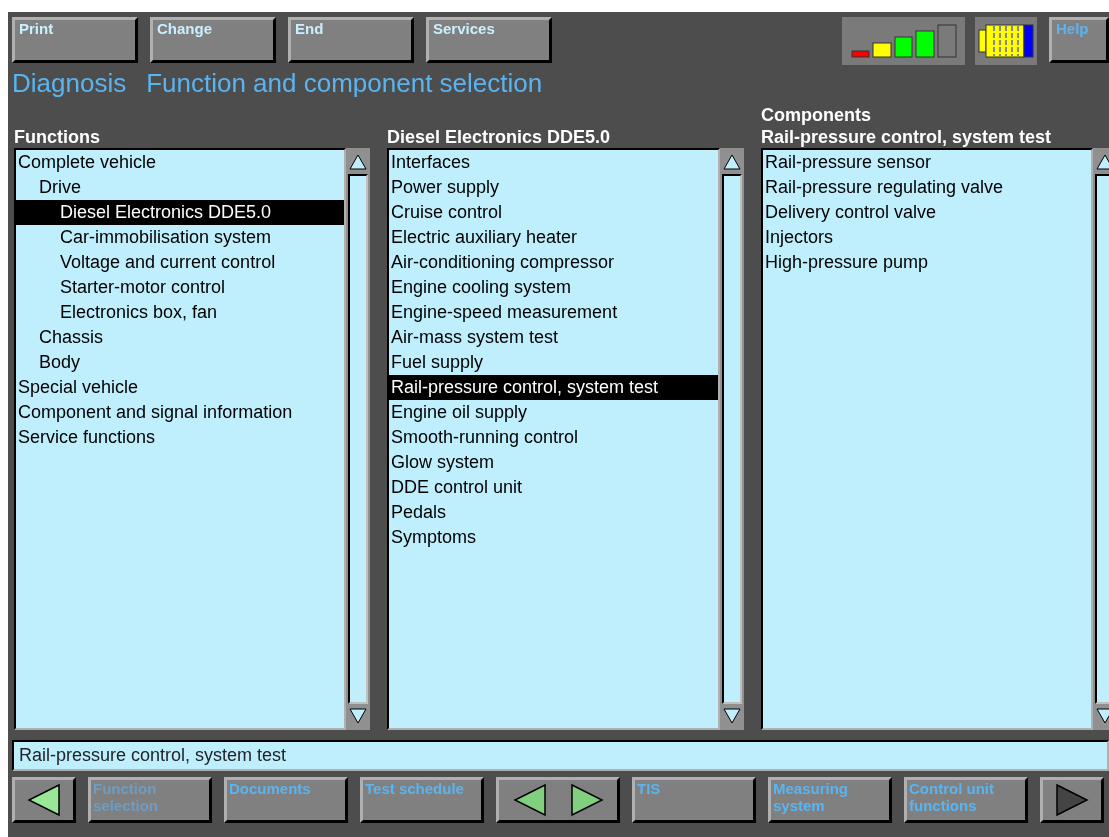 The height and width of the screenshot is (837, 1109). I want to click on list-item: Service functions, so click(180, 437).